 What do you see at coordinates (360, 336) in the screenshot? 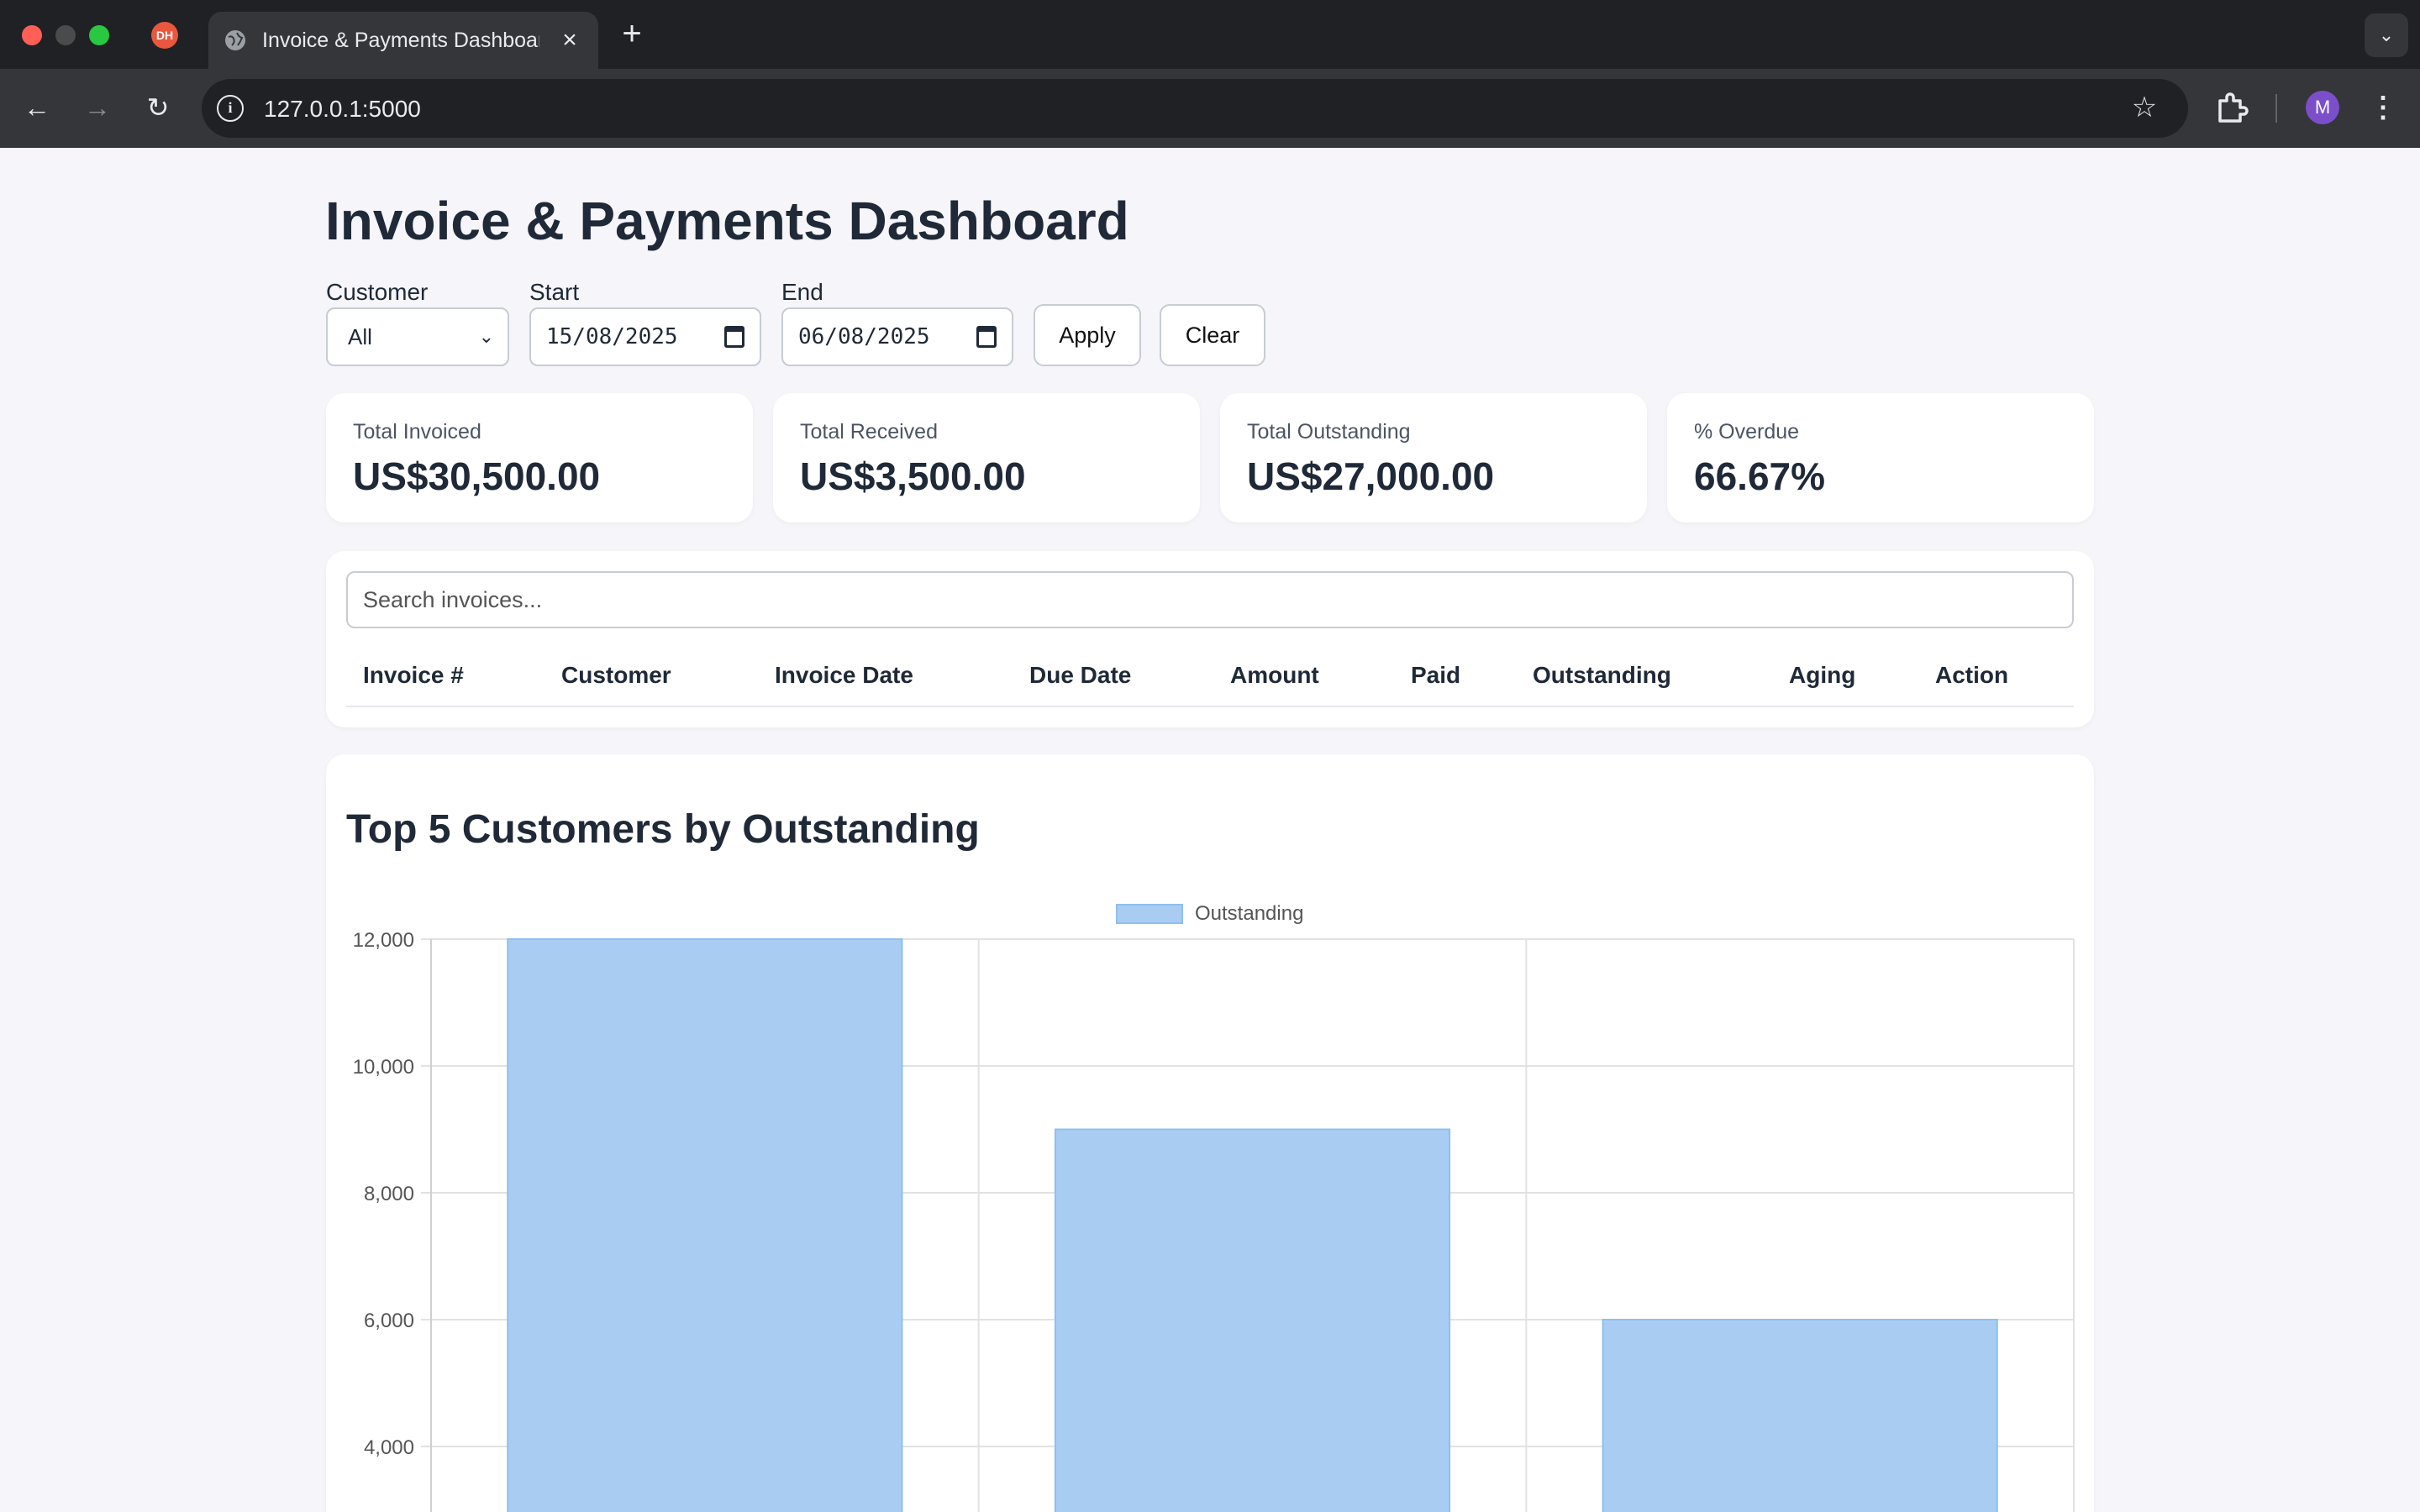
I see `customer-select-value: All` at bounding box center [360, 336].